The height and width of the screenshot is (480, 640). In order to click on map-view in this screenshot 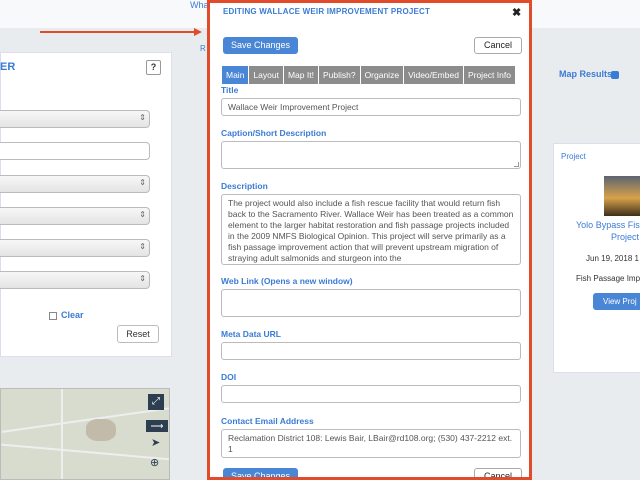, I will do `click(85, 434)`.